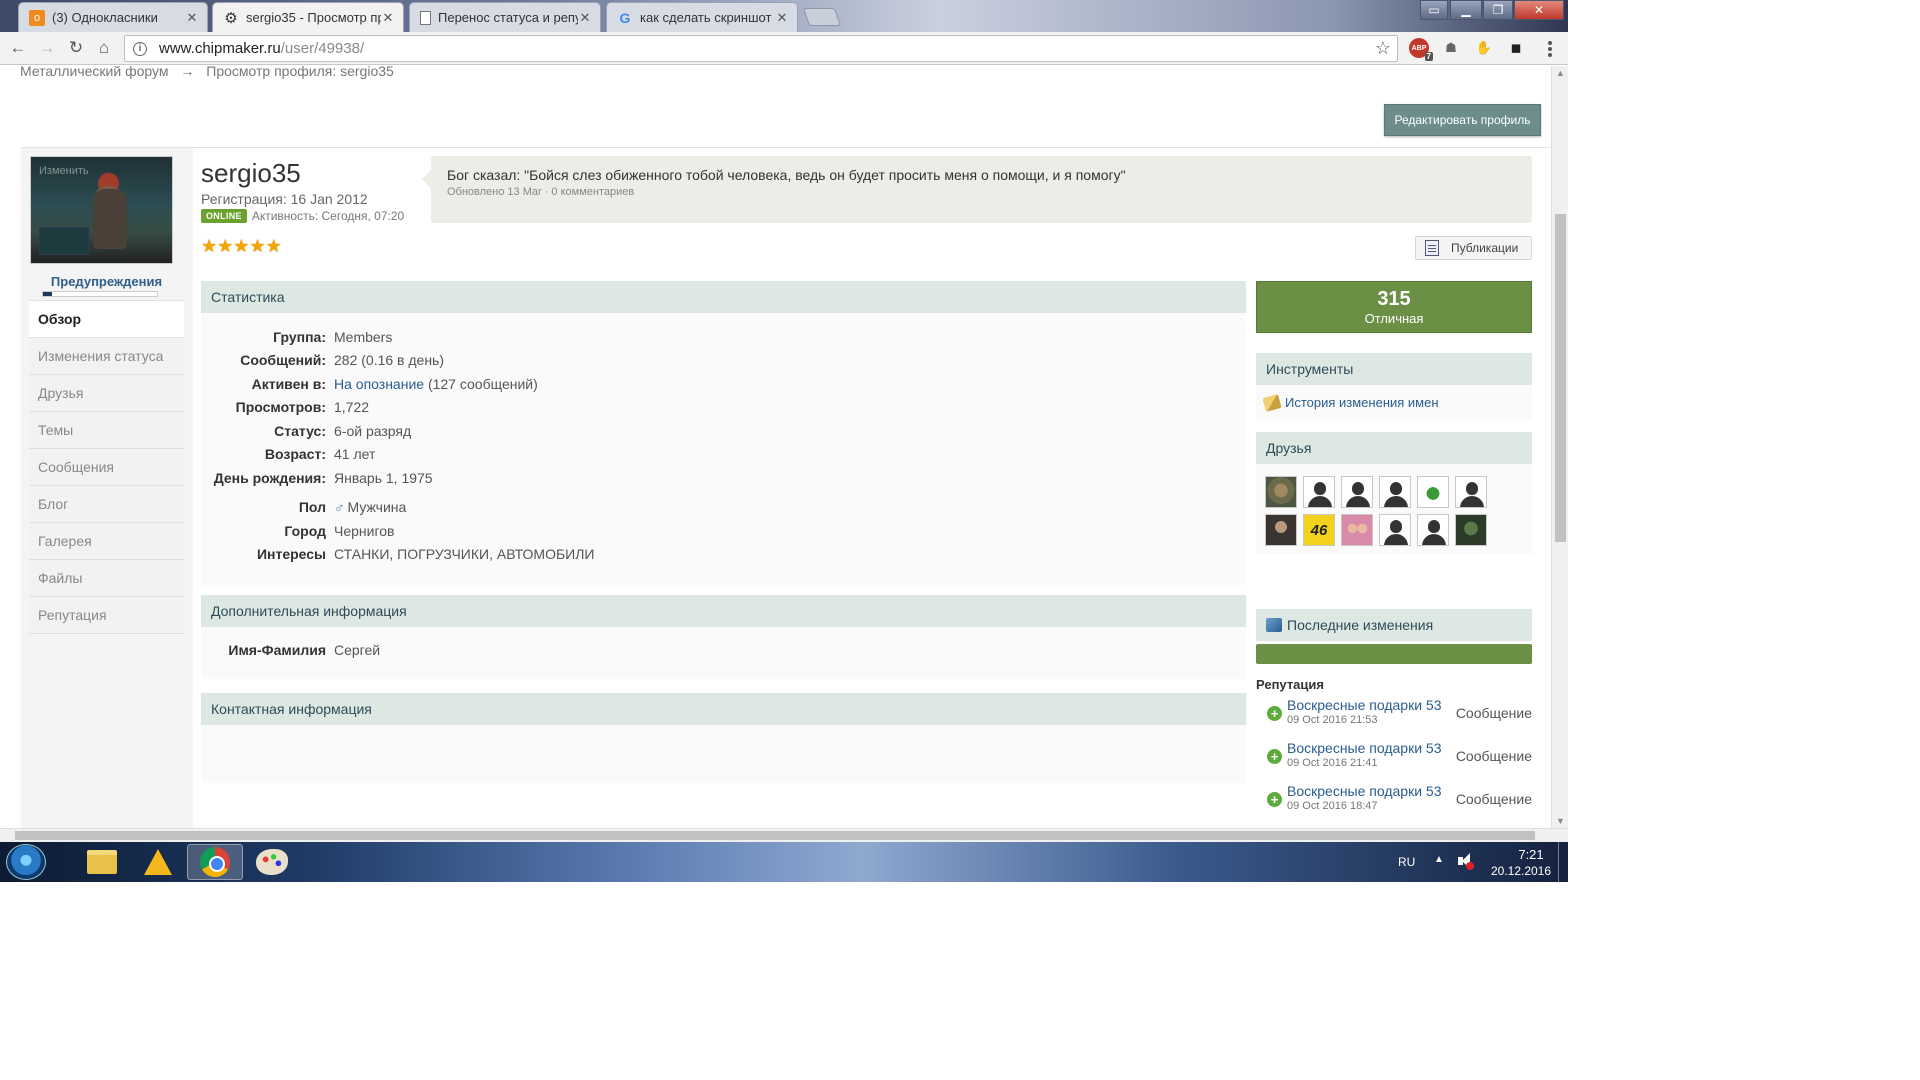 The width and height of the screenshot is (1920, 1080). Describe the element at coordinates (1560, 821) in the screenshot. I see `scroll-down-icon: ▼` at that location.